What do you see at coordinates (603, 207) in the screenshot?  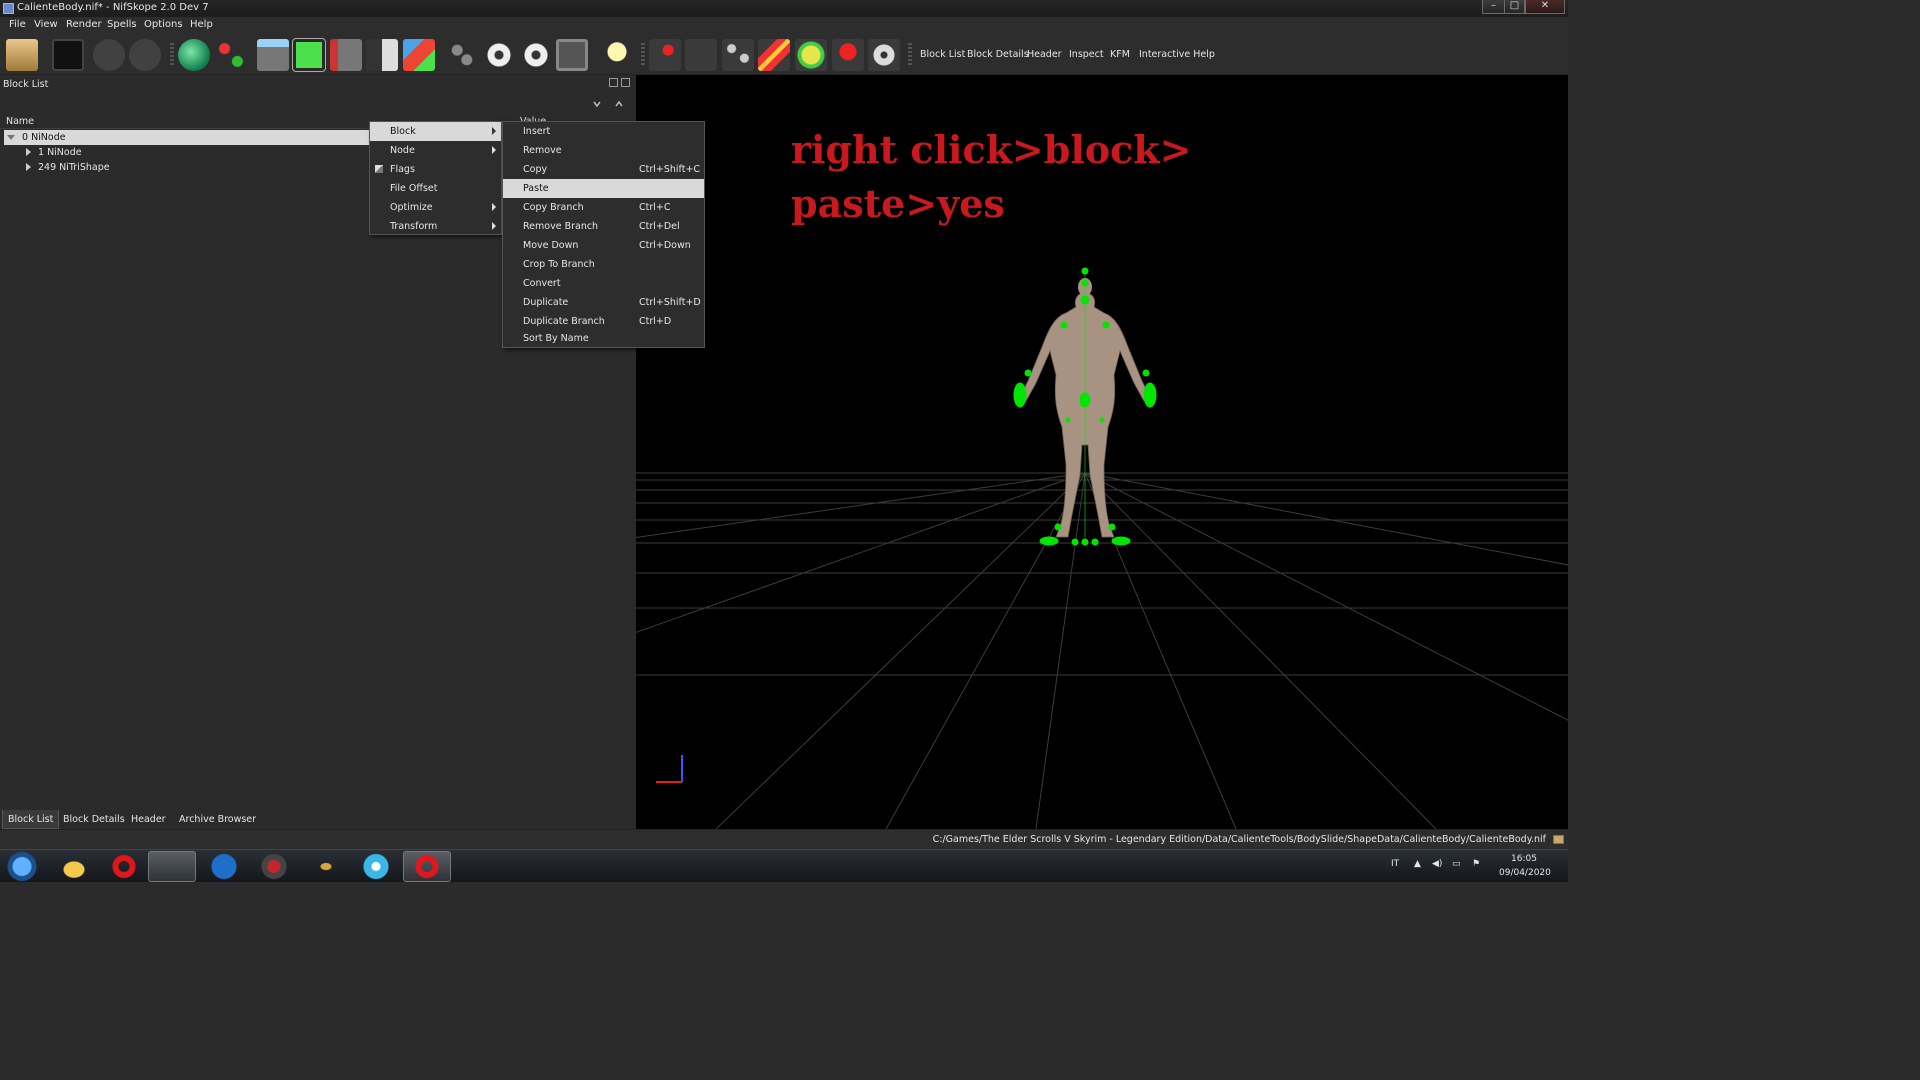 I see `submenu-copy-branch: Copy Branch Ctrl+C` at bounding box center [603, 207].